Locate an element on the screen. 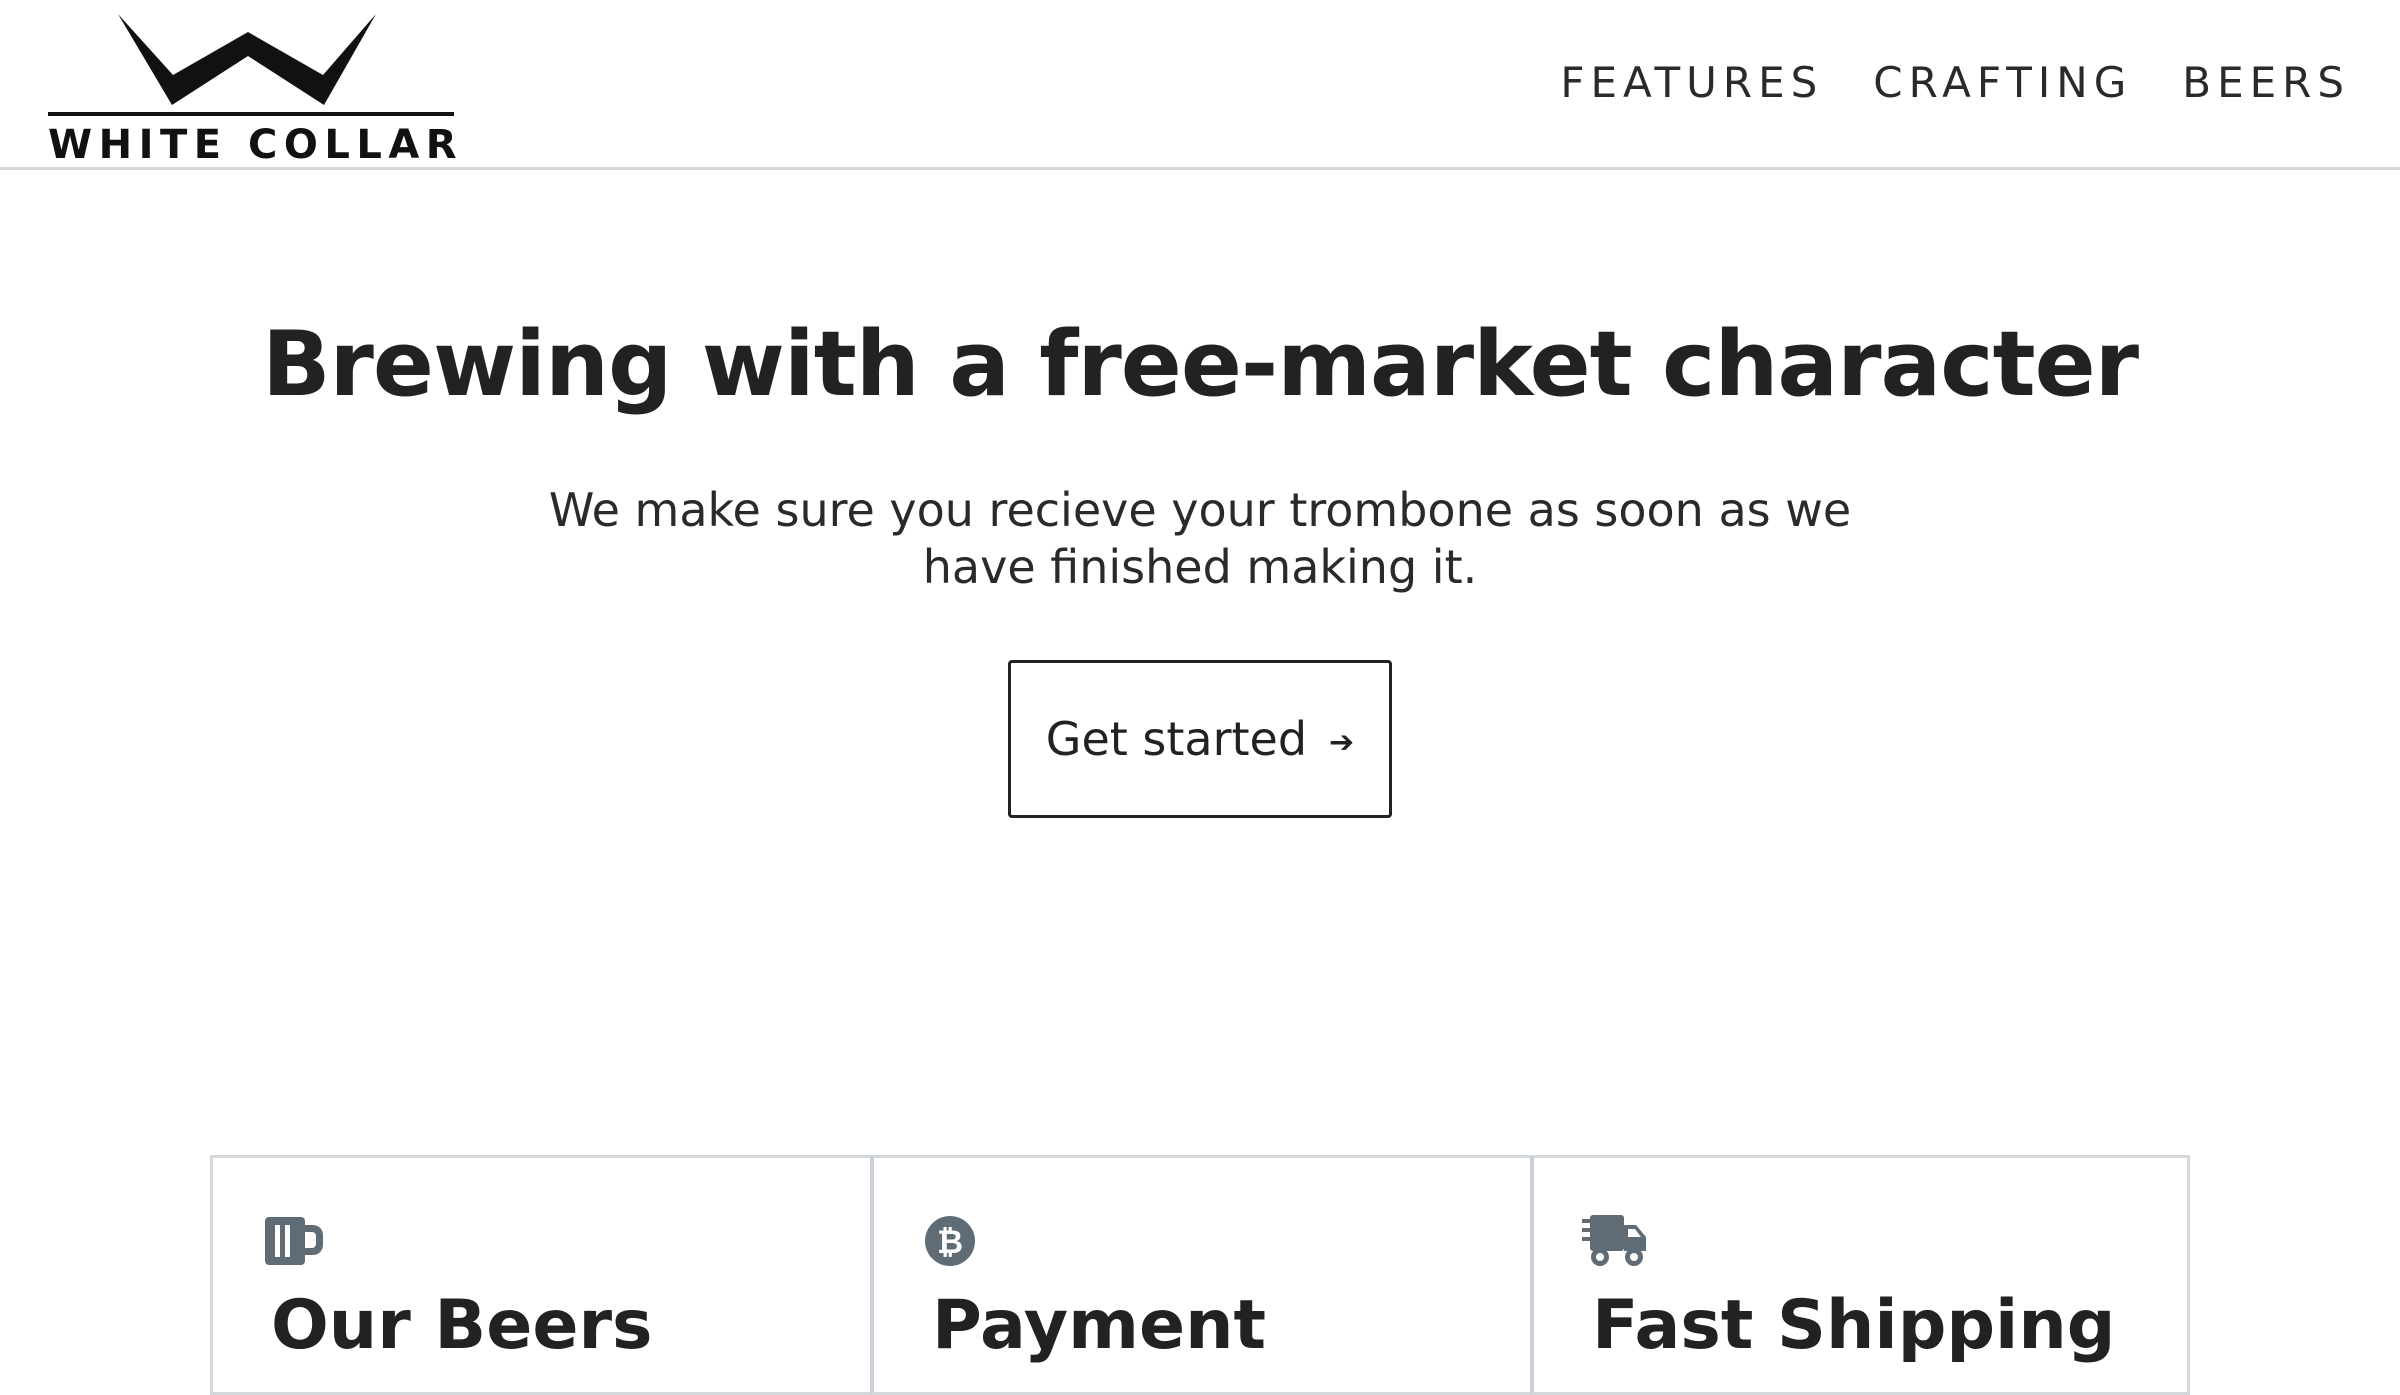 The width and height of the screenshot is (2400, 1395). site-header: WHITE COLLAR FEATURES CRAFTING BEERS is located at coordinates (1200, 85).